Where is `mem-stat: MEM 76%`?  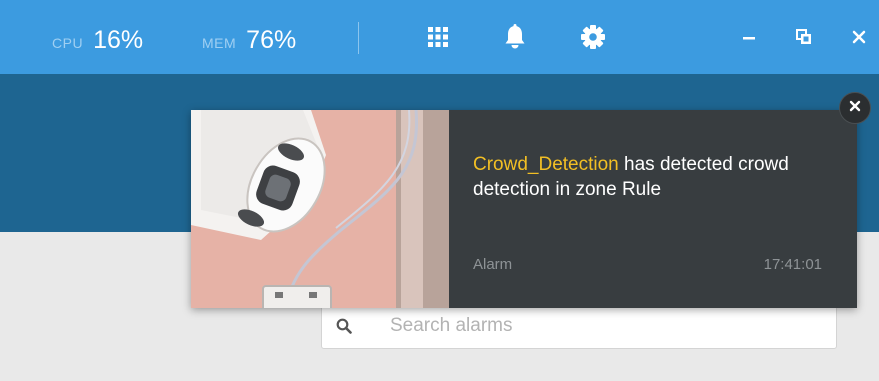
mem-stat: MEM 76% is located at coordinates (249, 40).